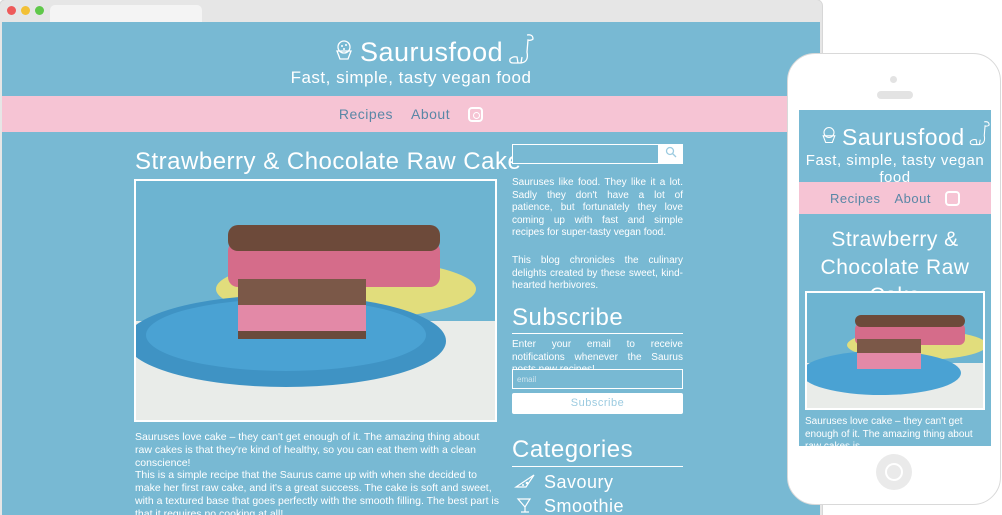  Describe the element at coordinates (328, 162) in the screenshot. I see `post-title: Strawberry & Chocolate Raw Cake` at that location.